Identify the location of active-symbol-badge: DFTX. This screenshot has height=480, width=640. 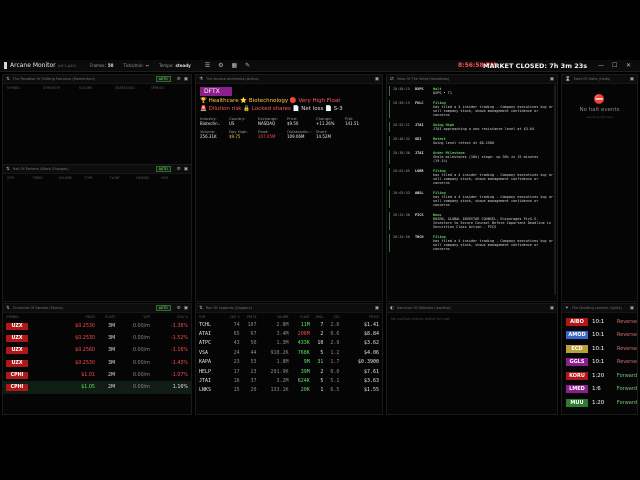
(216, 91).